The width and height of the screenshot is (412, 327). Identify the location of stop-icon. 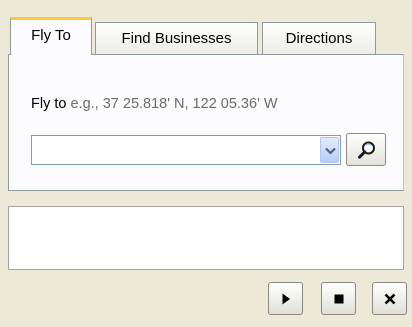
(338, 298).